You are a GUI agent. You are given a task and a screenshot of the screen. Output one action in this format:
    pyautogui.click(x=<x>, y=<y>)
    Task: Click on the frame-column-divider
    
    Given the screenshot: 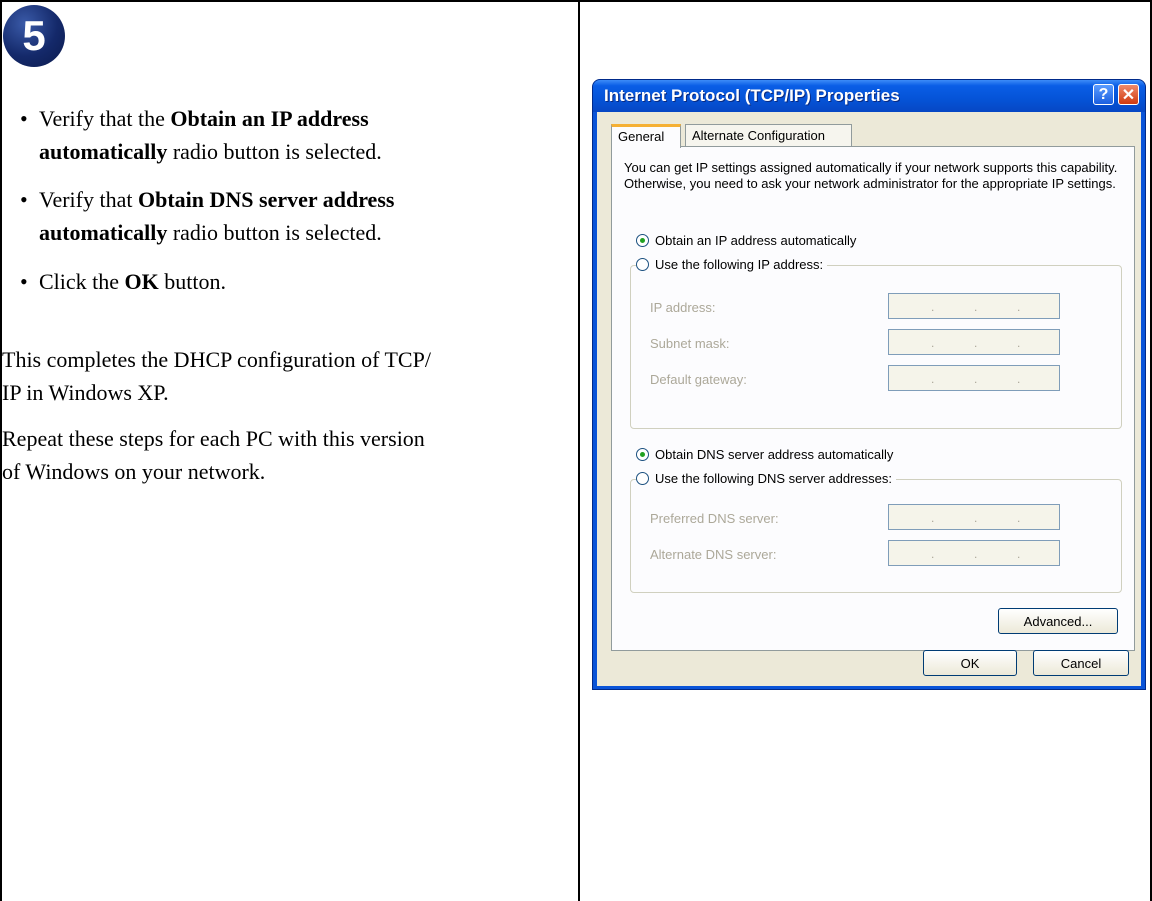 What is the action you would take?
    pyautogui.click(x=579, y=450)
    